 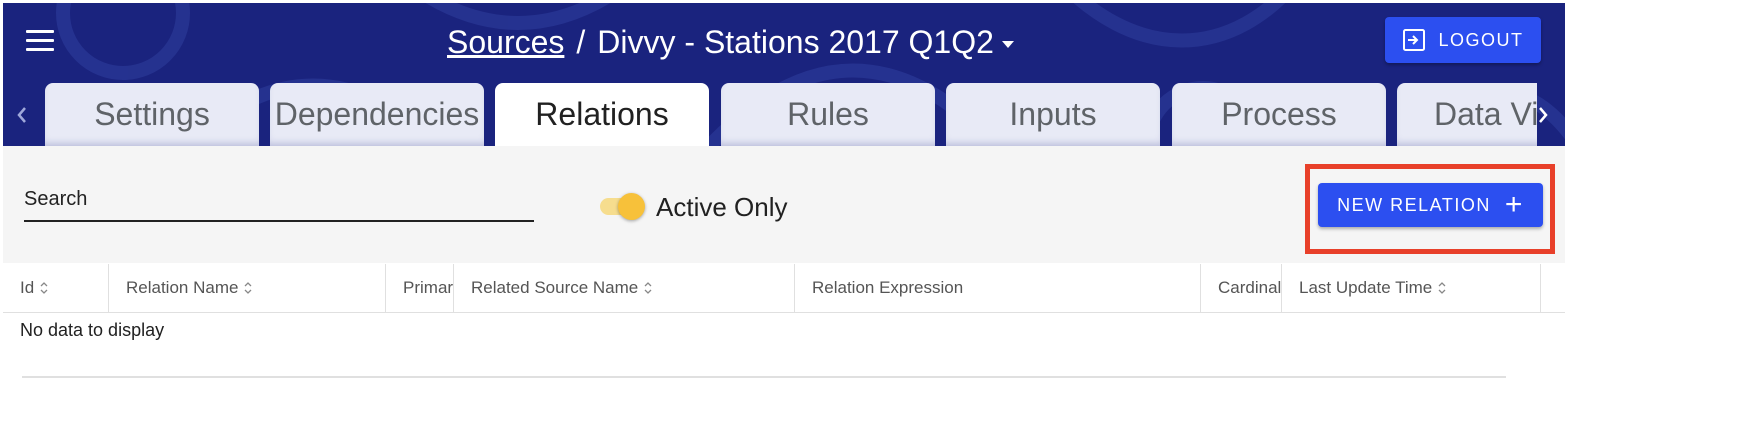 What do you see at coordinates (1007, 44) in the screenshot?
I see `source-dropdown-caret-icon` at bounding box center [1007, 44].